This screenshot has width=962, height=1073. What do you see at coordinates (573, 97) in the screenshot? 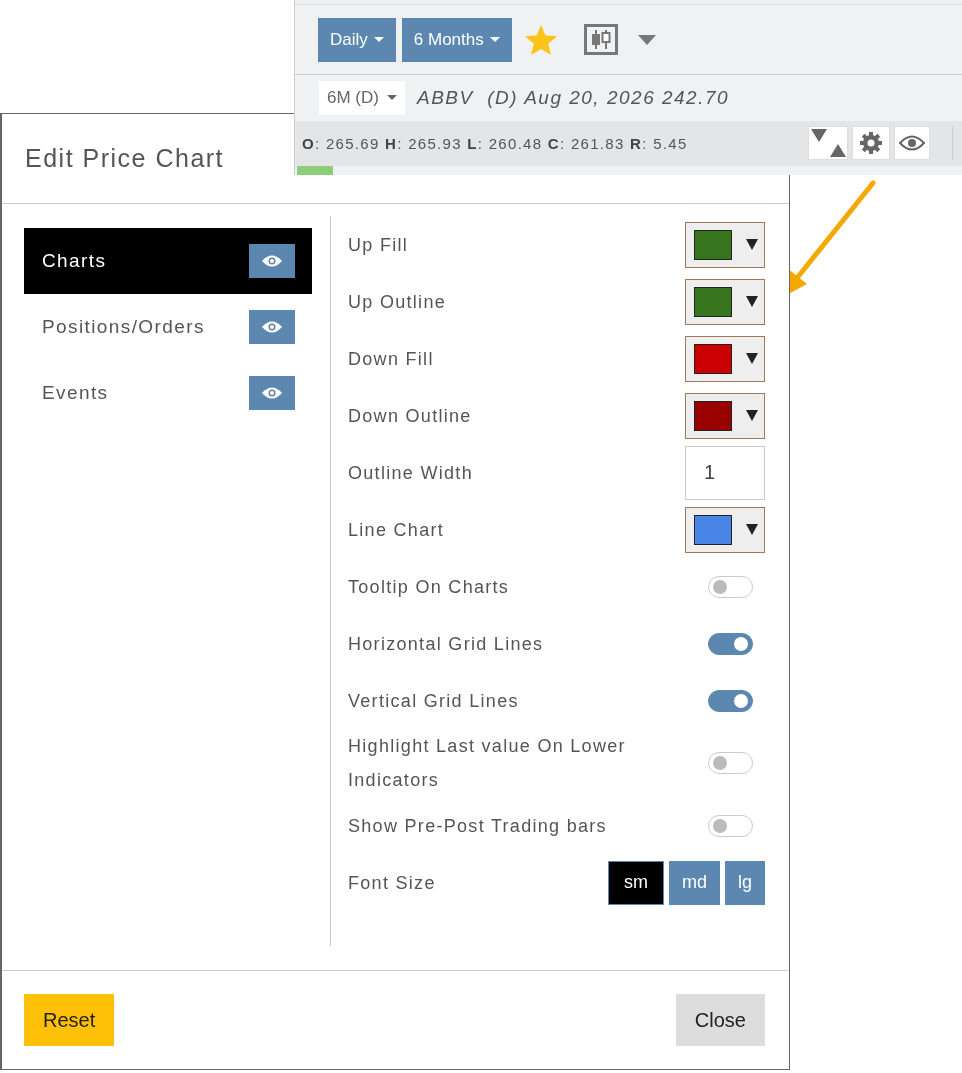
I see `chart-title: ABBV (D) Aug 20, 2026 242.70` at bounding box center [573, 97].